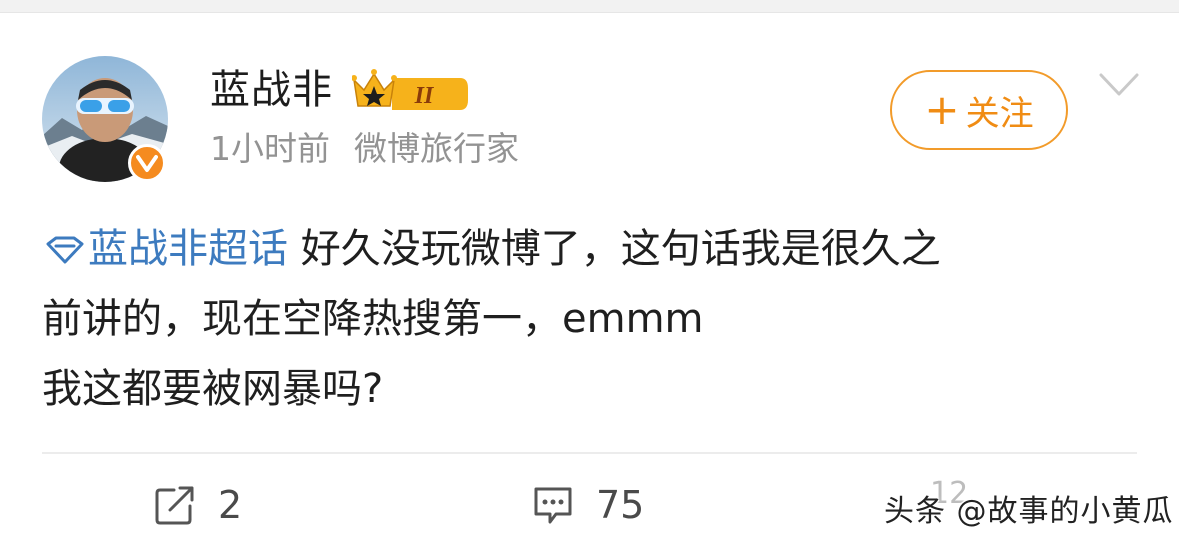  Describe the element at coordinates (65, 250) in the screenshot. I see `topic-diamond-icon` at that location.